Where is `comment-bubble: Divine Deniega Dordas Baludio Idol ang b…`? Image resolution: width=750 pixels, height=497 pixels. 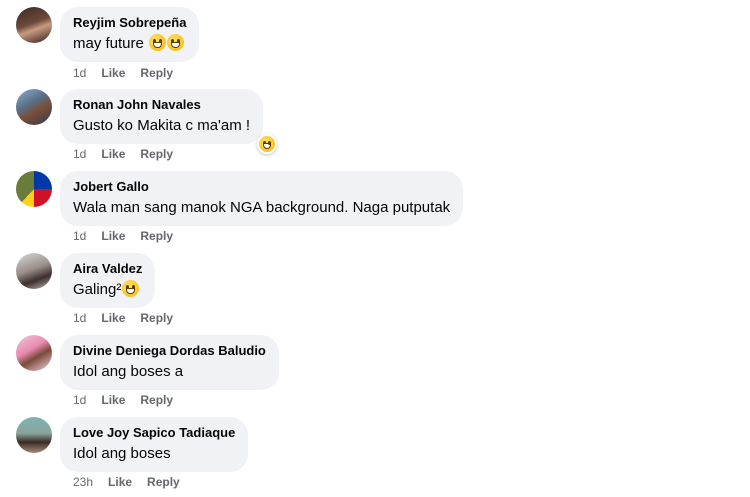
comment-bubble: Divine Deniega Dordas Baludio Idol ang b… is located at coordinates (169, 362).